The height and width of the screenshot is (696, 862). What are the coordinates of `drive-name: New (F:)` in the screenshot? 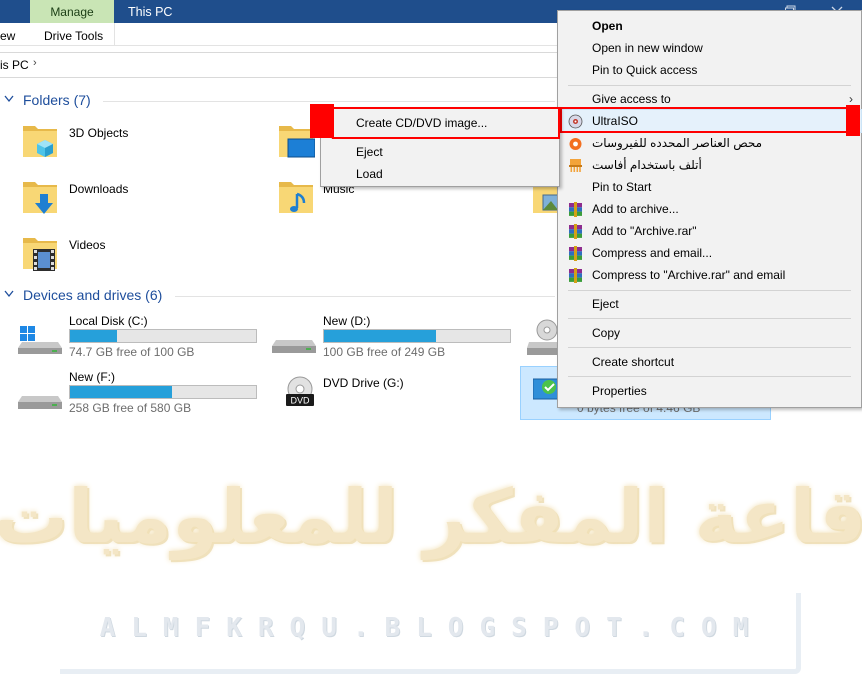 It's located at (92, 377).